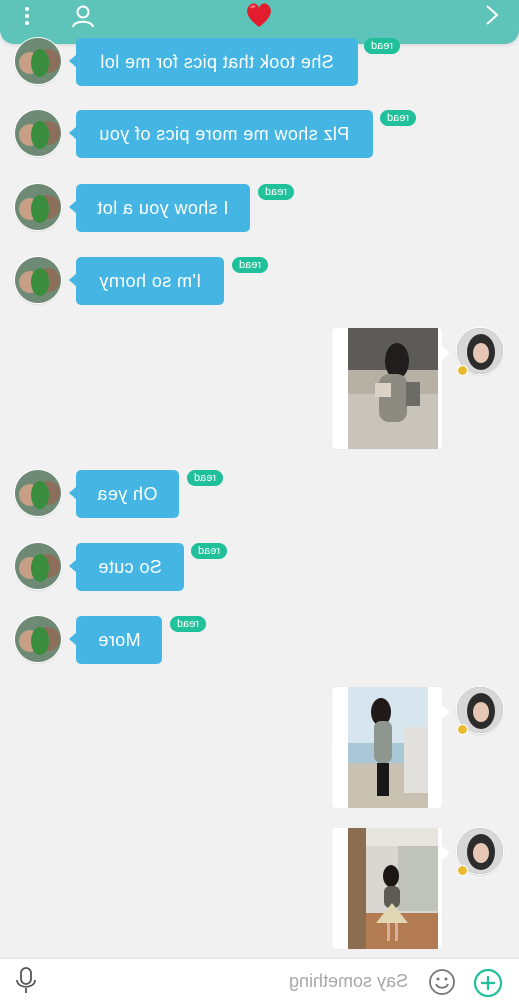 This screenshot has height=1001, width=519. Describe the element at coordinates (115, 640) in the screenshot. I see `message-bubble: More` at that location.